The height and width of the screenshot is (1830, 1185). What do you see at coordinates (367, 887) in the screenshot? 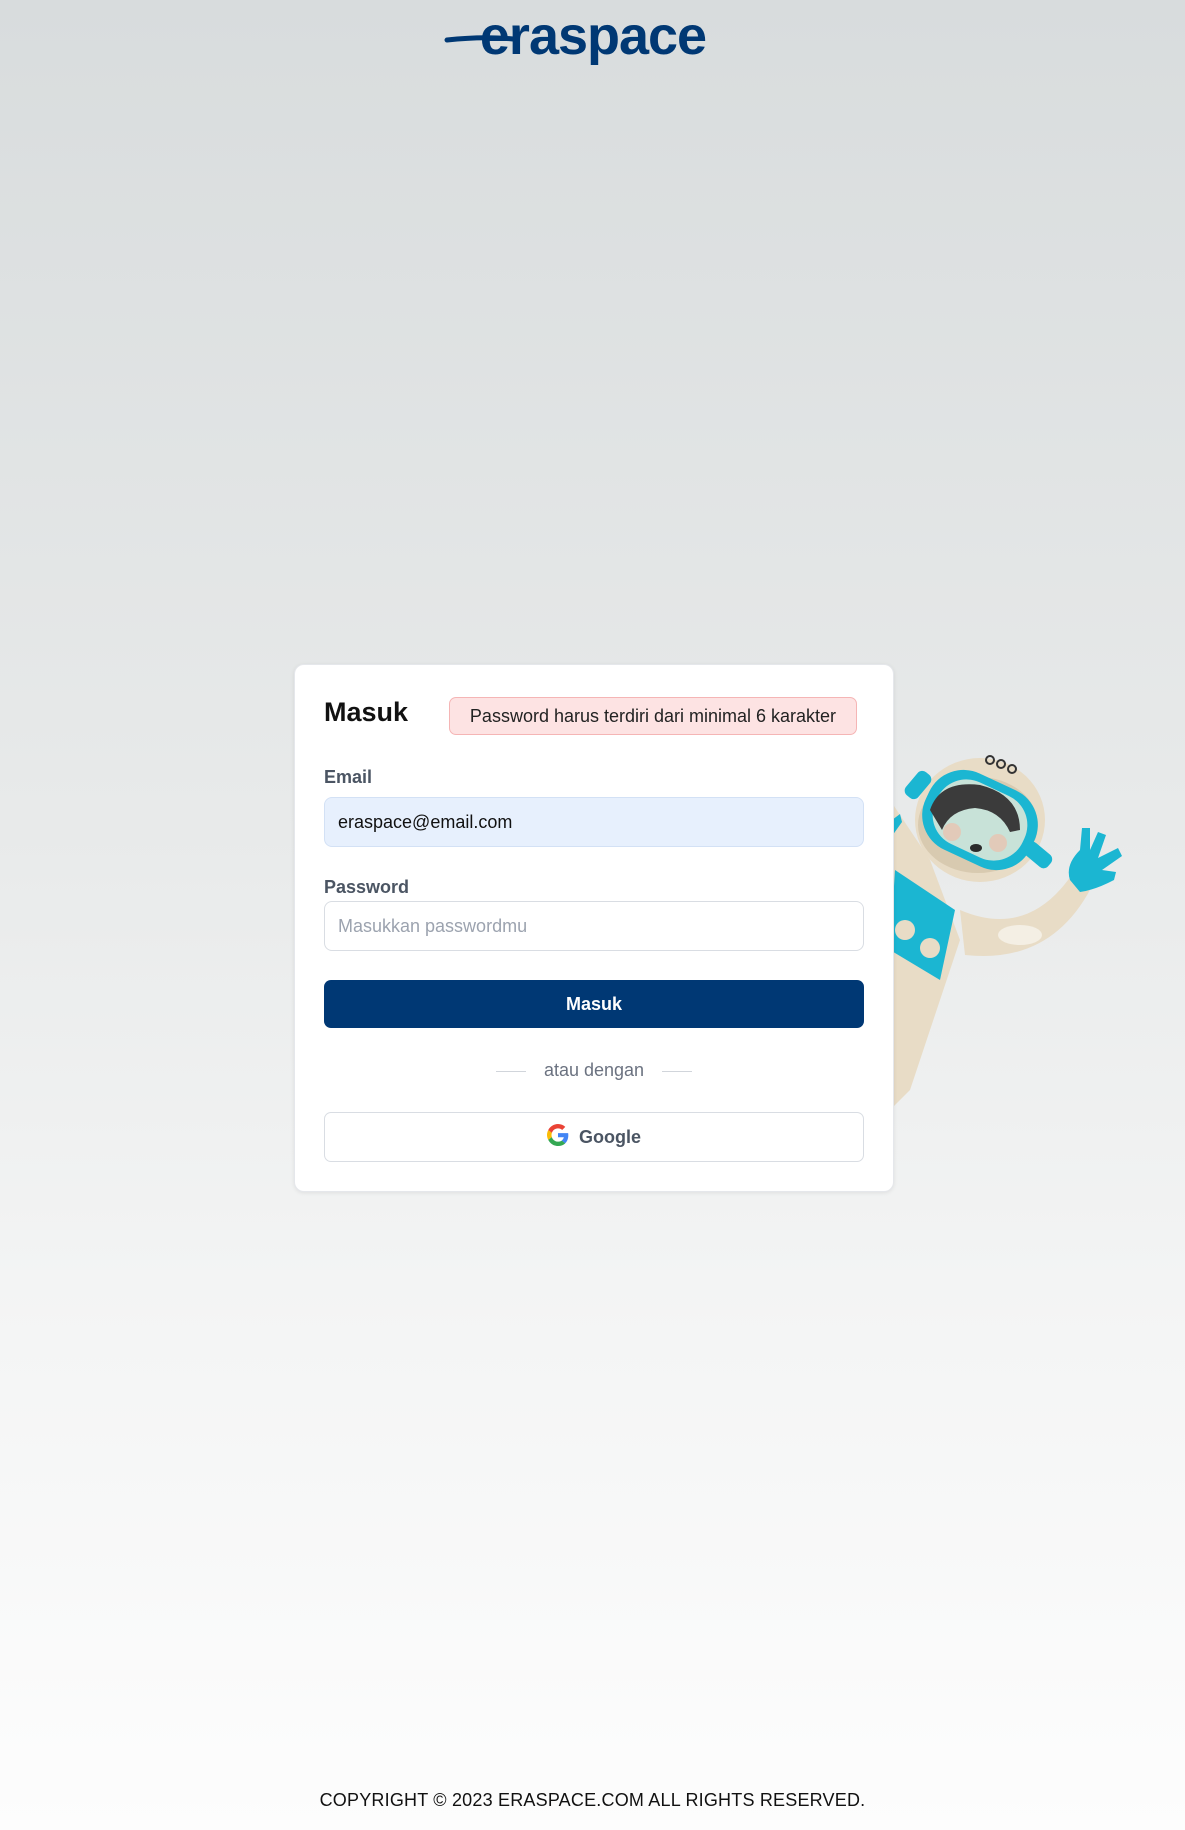
I see `password-label: Password` at bounding box center [367, 887].